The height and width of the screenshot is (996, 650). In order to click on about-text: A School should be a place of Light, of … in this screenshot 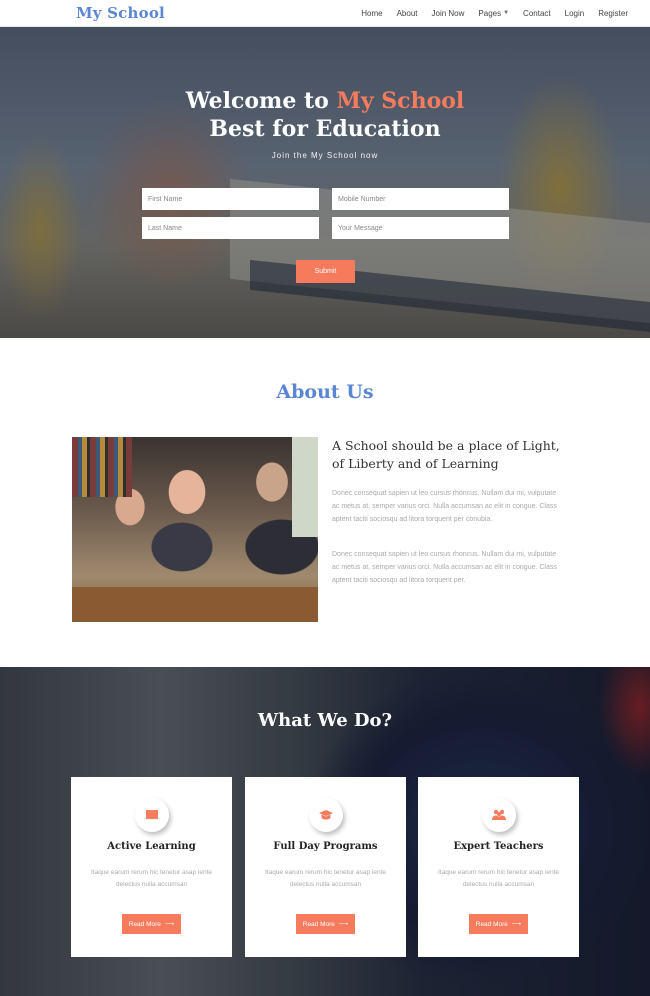, I will do `click(447, 512)`.